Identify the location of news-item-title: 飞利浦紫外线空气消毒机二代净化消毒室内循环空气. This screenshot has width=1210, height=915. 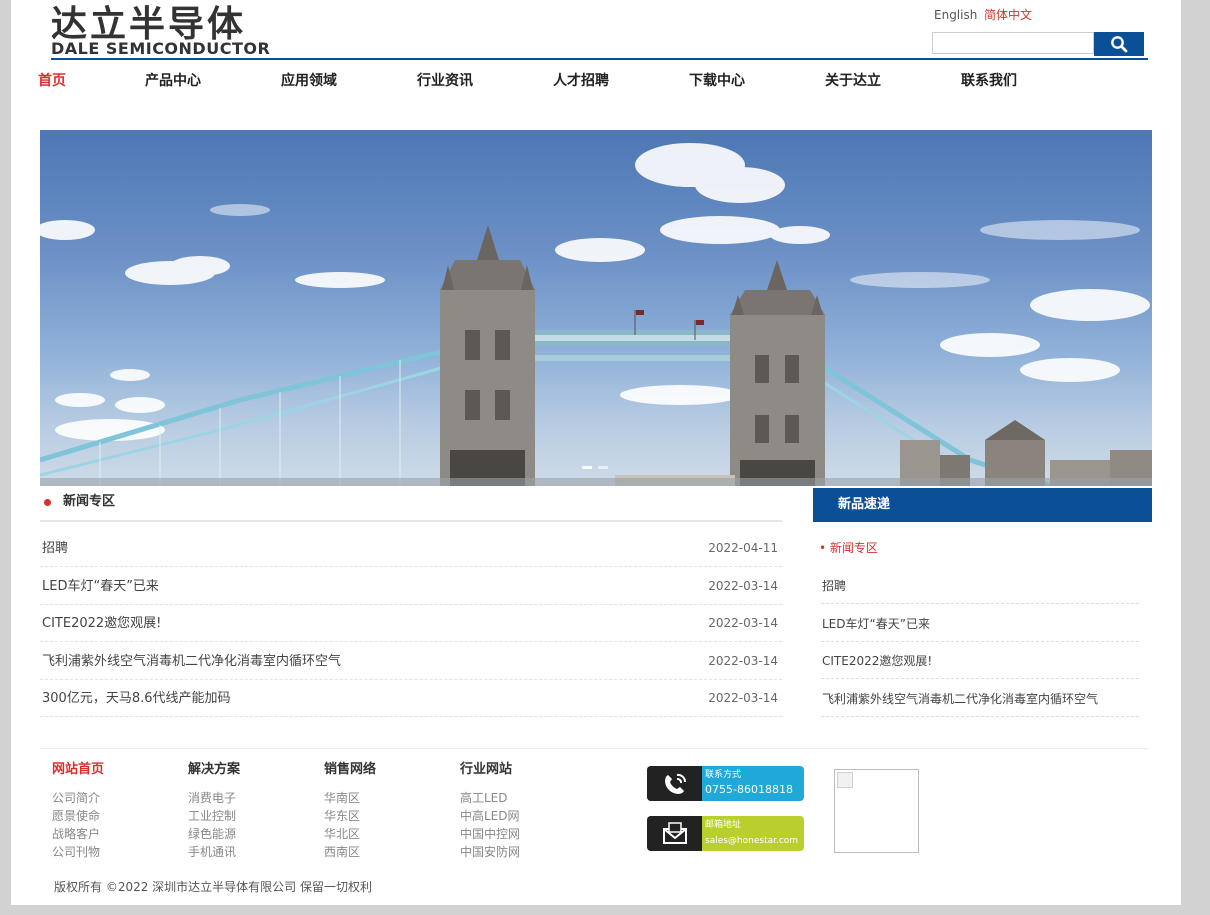
(191, 662).